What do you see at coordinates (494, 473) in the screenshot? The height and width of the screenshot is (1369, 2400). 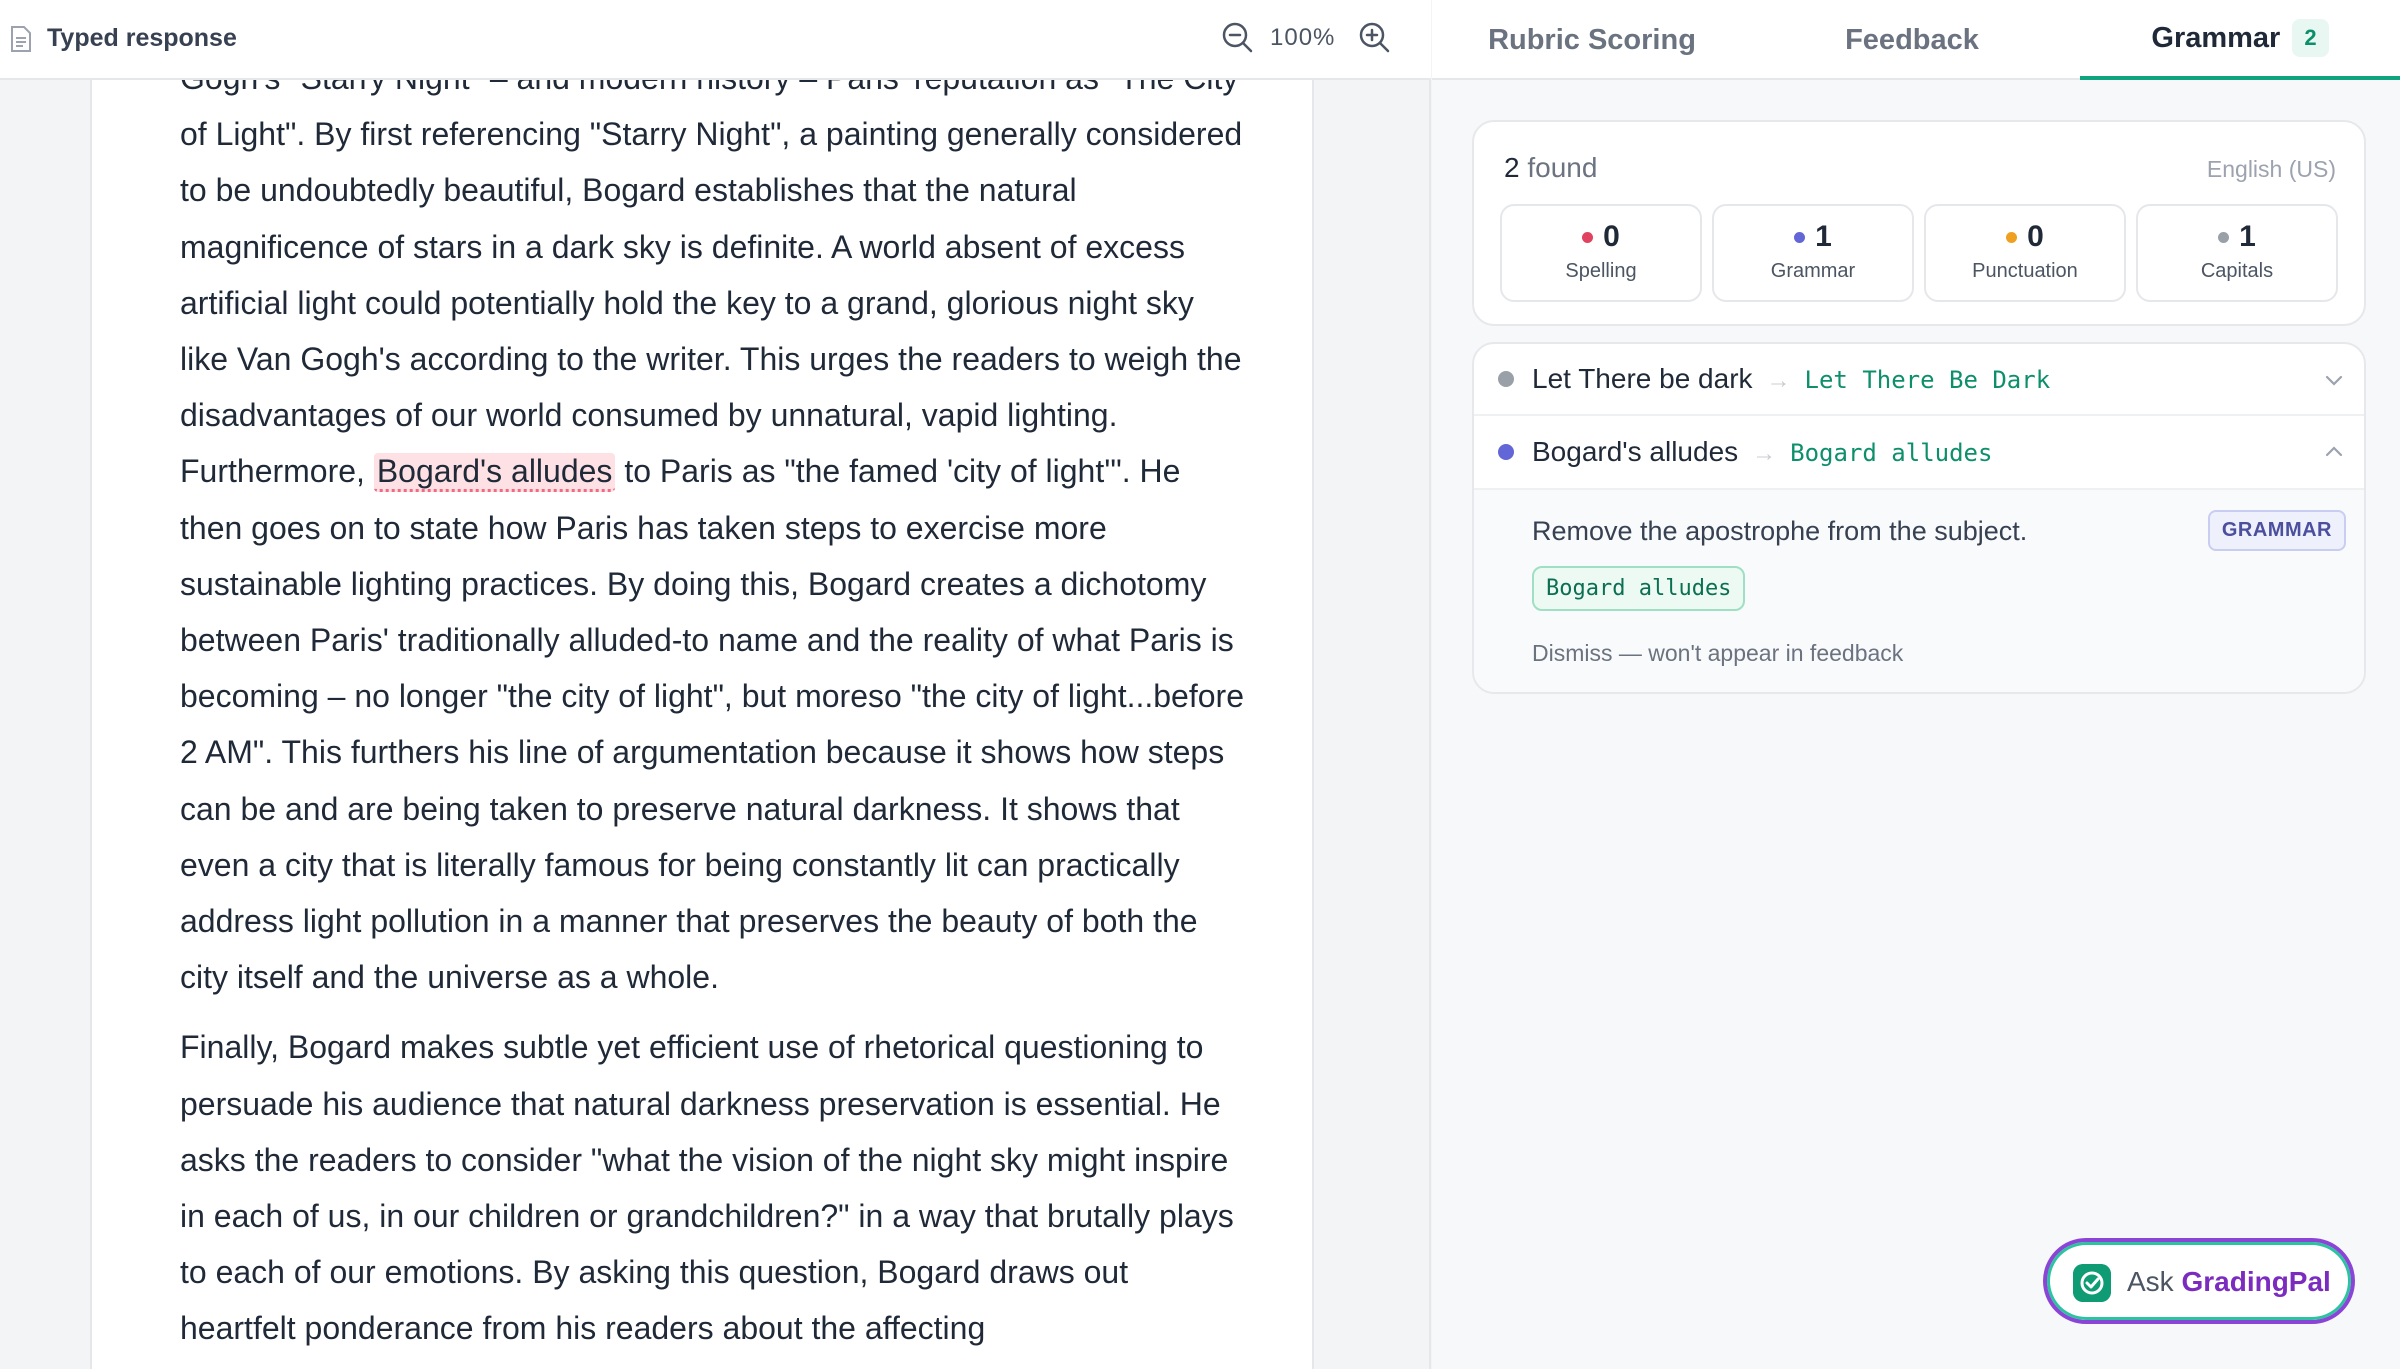 I see `grammar-highlight: Bogard's alludes` at bounding box center [494, 473].